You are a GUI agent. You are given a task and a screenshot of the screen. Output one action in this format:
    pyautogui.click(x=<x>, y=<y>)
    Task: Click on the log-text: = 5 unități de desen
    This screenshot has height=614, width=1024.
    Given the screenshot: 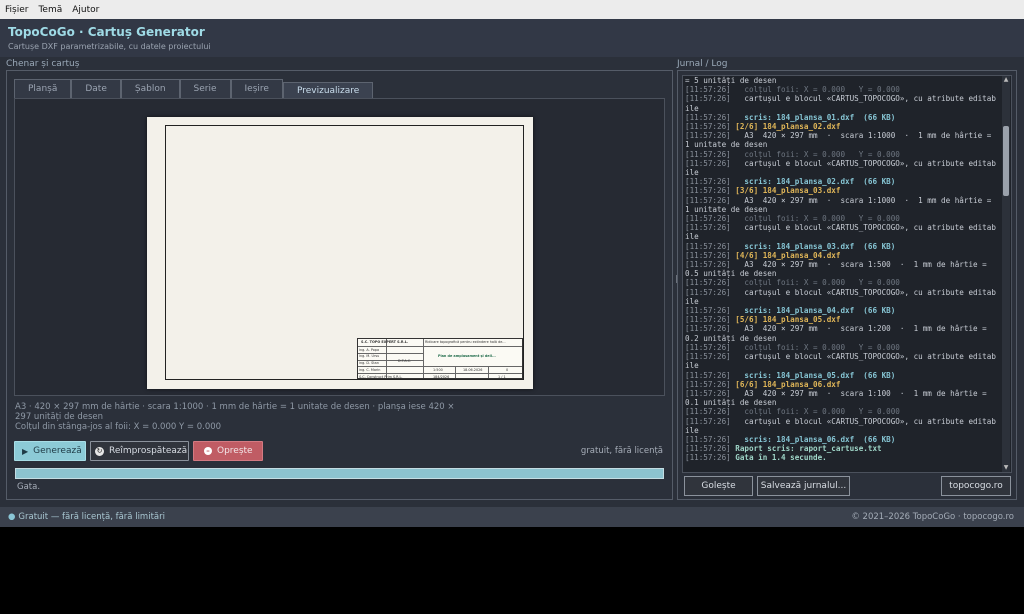 What is the action you would take?
    pyautogui.click(x=731, y=80)
    